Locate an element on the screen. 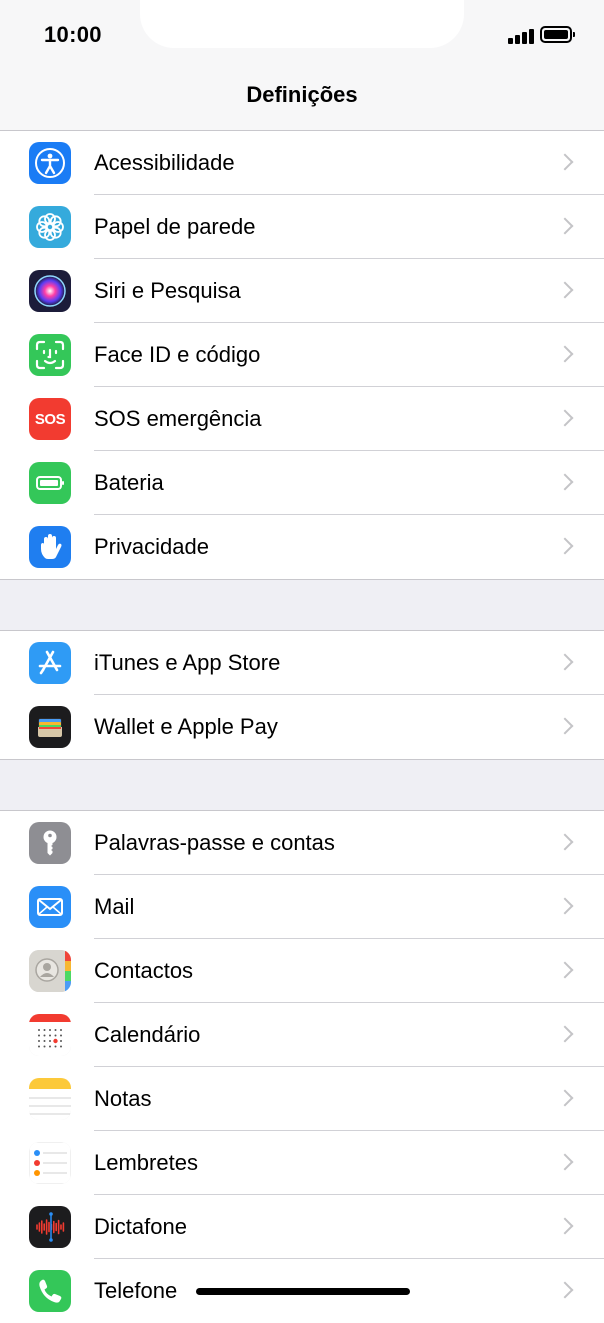 The height and width of the screenshot is (1323, 604). settings-item-lembretes: Lembretes is located at coordinates (302, 1163).